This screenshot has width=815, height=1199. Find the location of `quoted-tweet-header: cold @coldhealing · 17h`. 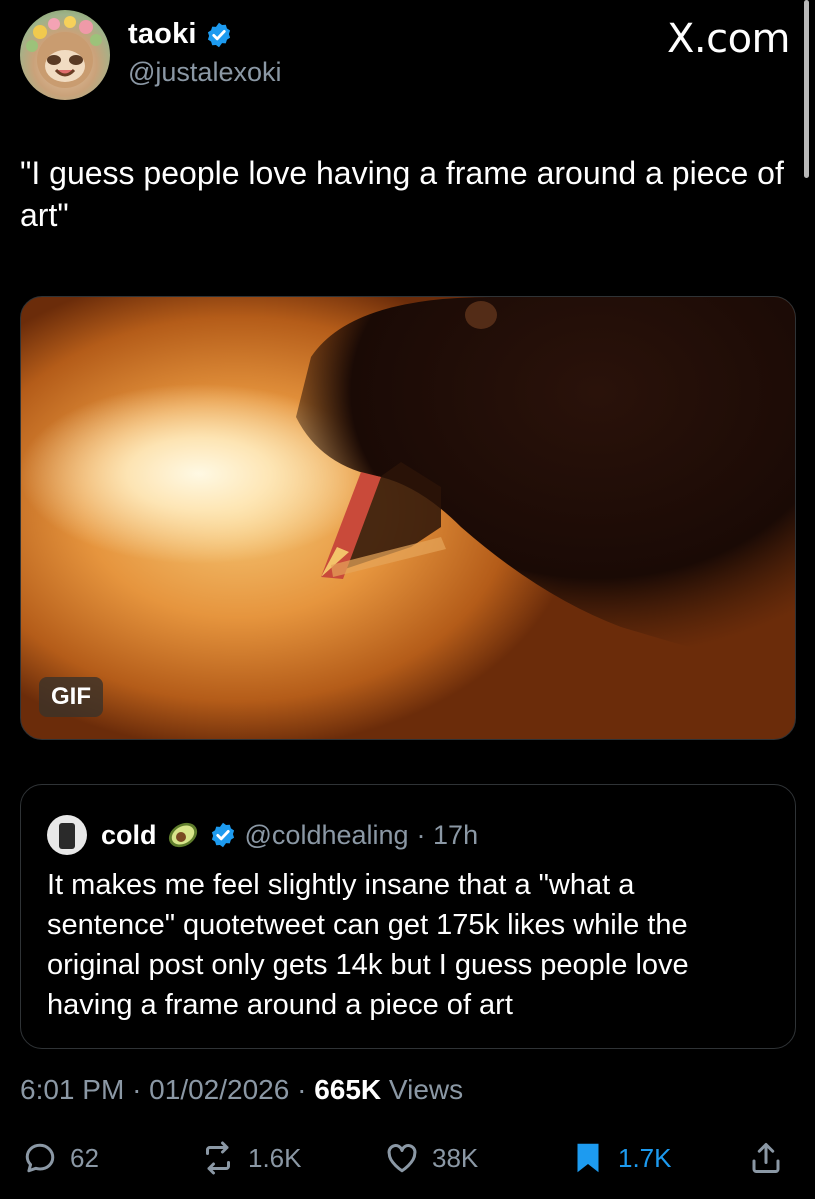

quoted-tweet-header: cold @coldhealing · 17h is located at coordinates (409, 835).